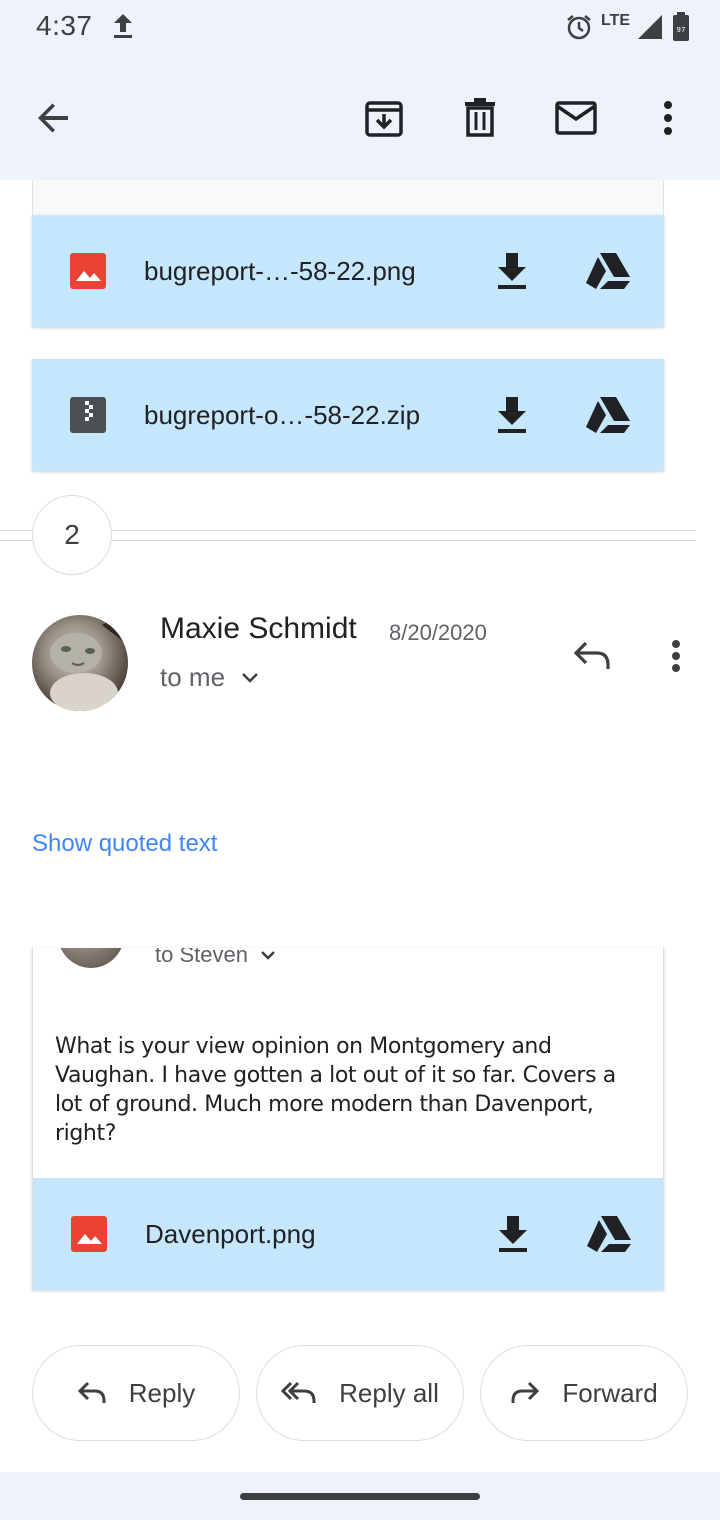 Image resolution: width=720 pixels, height=1520 pixels. Describe the element at coordinates (123, 26) in the screenshot. I see `upload-icon` at that location.